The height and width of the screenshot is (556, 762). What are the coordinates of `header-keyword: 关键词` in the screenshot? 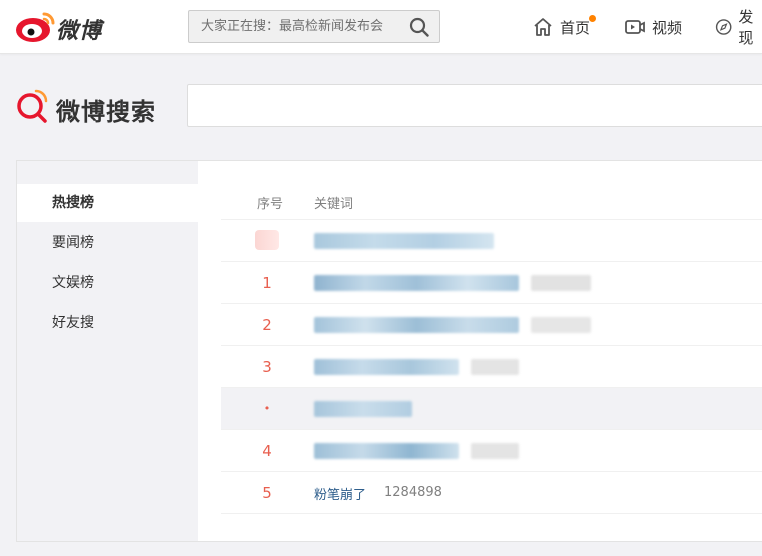 It's located at (334, 204).